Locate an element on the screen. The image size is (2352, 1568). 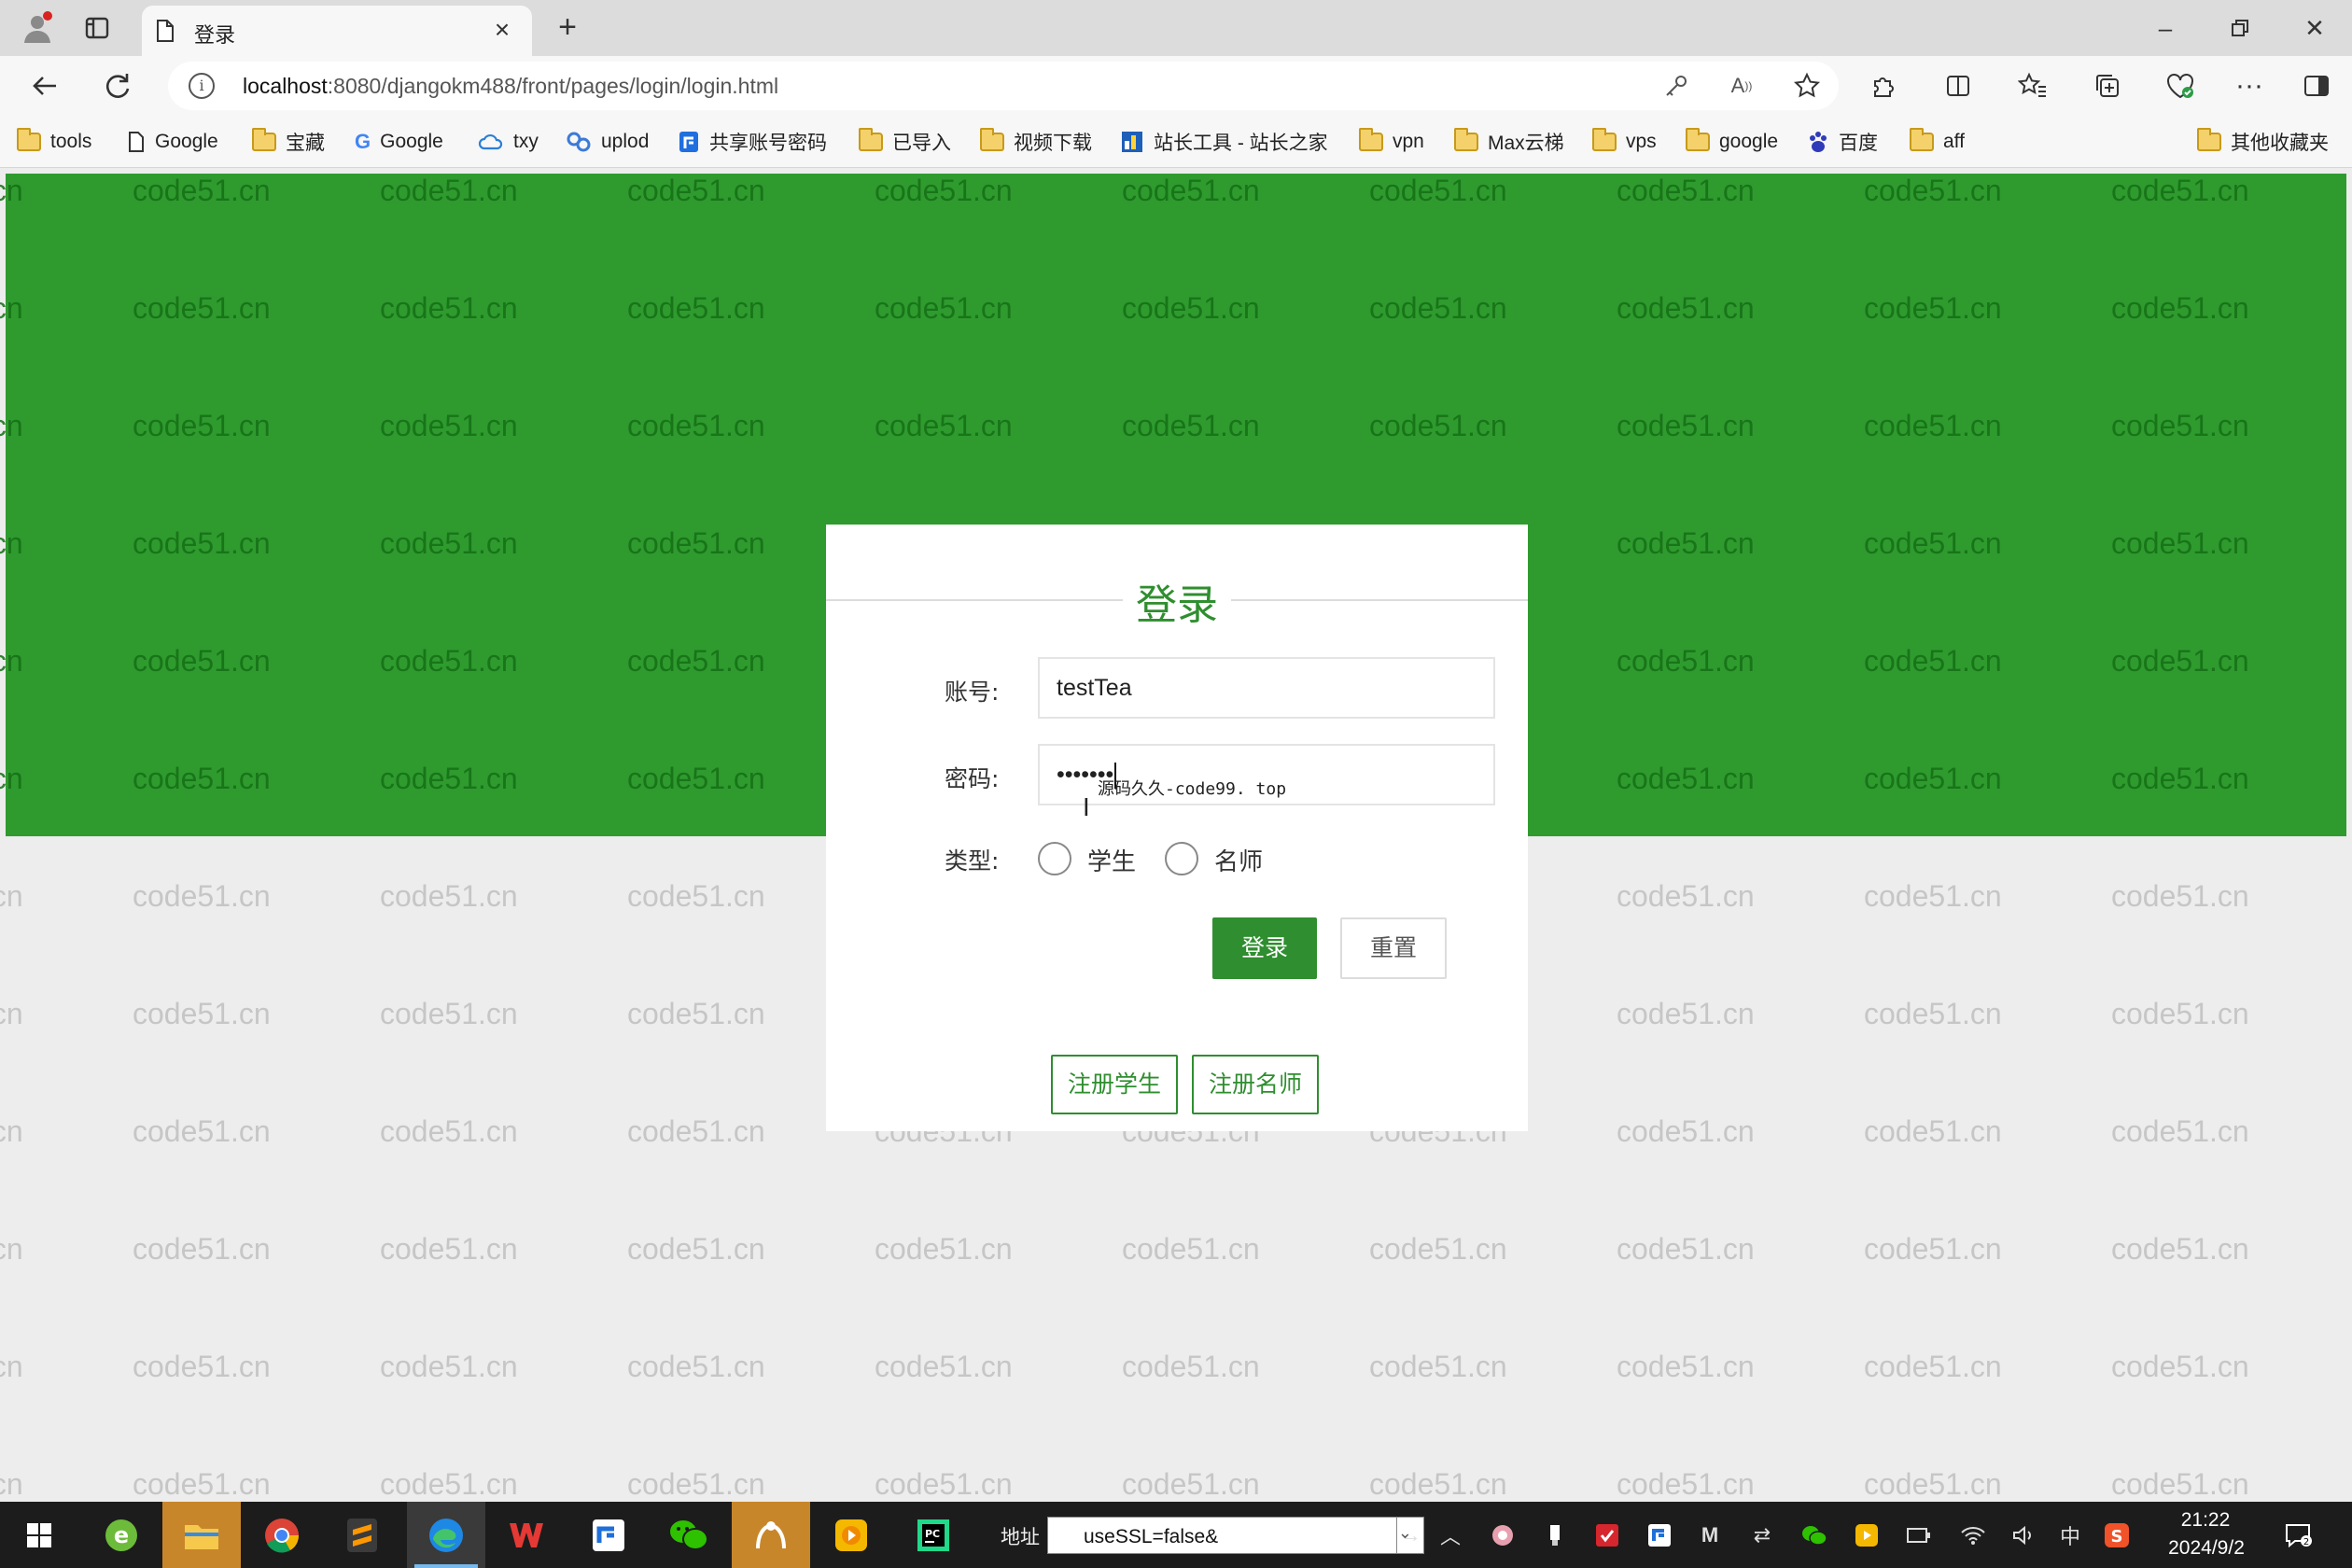
password-input: ••••••• I 源码久久-code99. top is located at coordinates (1266, 783).